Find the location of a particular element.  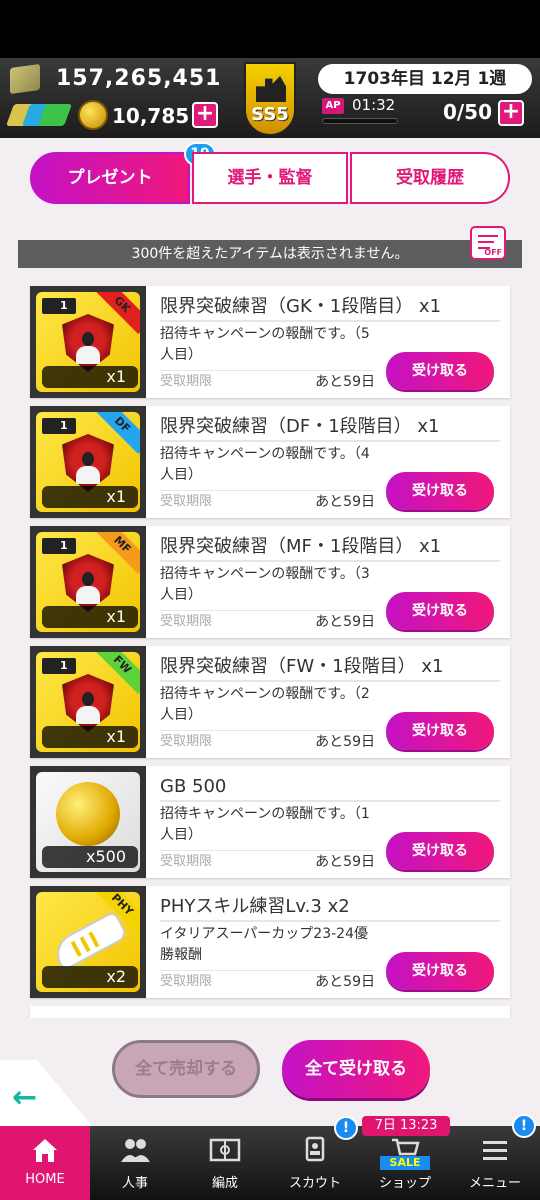

cash-icon is located at coordinates (25, 79).